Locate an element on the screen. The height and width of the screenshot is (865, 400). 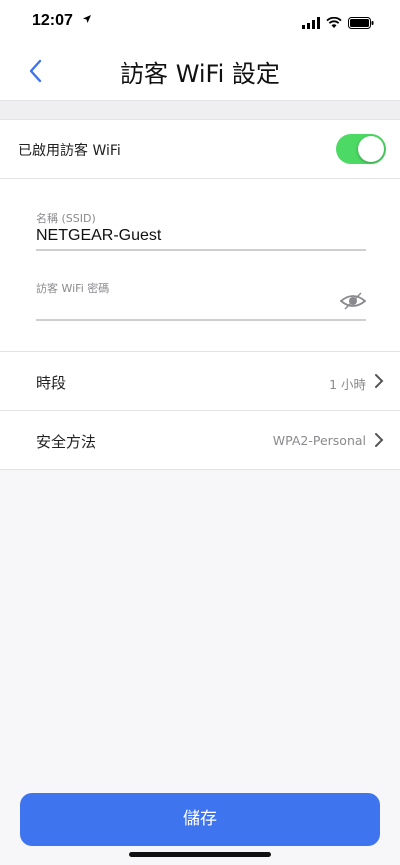
status-time: 12:07 is located at coordinates (52, 20).